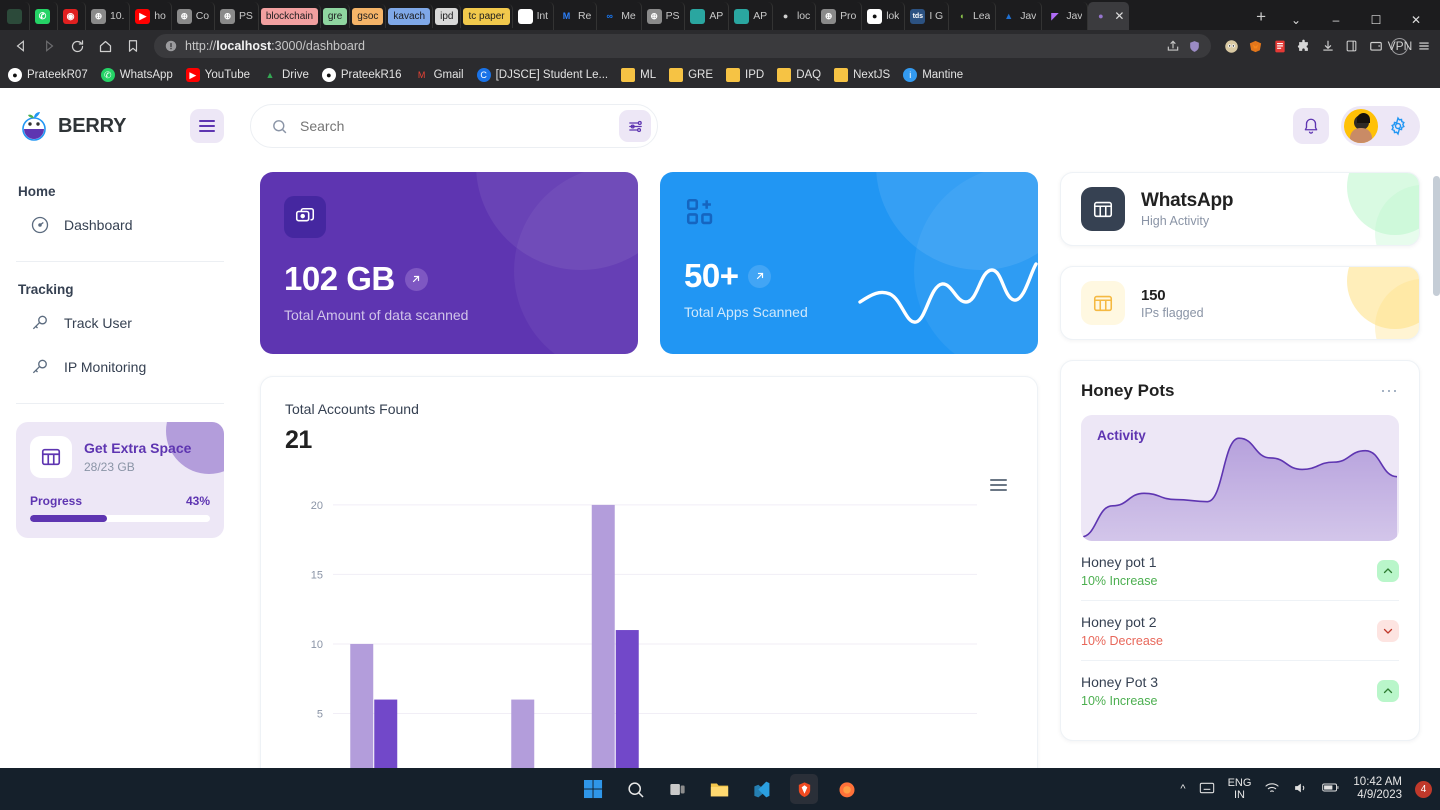 The image size is (1440, 810). What do you see at coordinates (290, 16) in the screenshot?
I see `browser-tab: blockchain` at bounding box center [290, 16].